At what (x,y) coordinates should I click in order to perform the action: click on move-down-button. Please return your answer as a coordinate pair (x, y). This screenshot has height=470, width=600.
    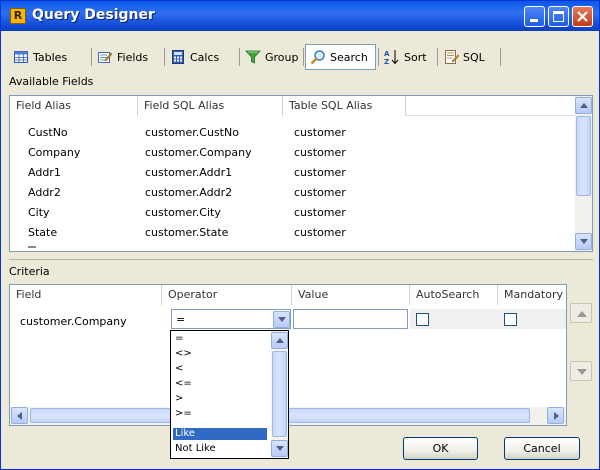
    Looking at the image, I should click on (581, 371).